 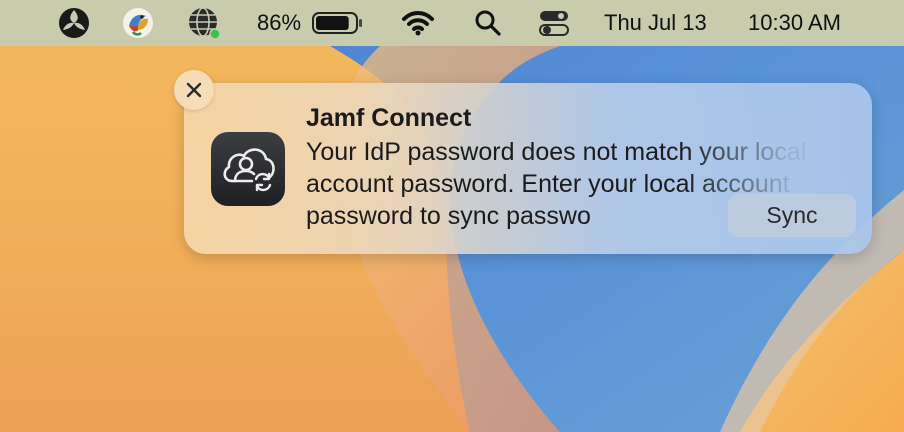 What do you see at coordinates (418, 23) in the screenshot?
I see `wifi-icon` at bounding box center [418, 23].